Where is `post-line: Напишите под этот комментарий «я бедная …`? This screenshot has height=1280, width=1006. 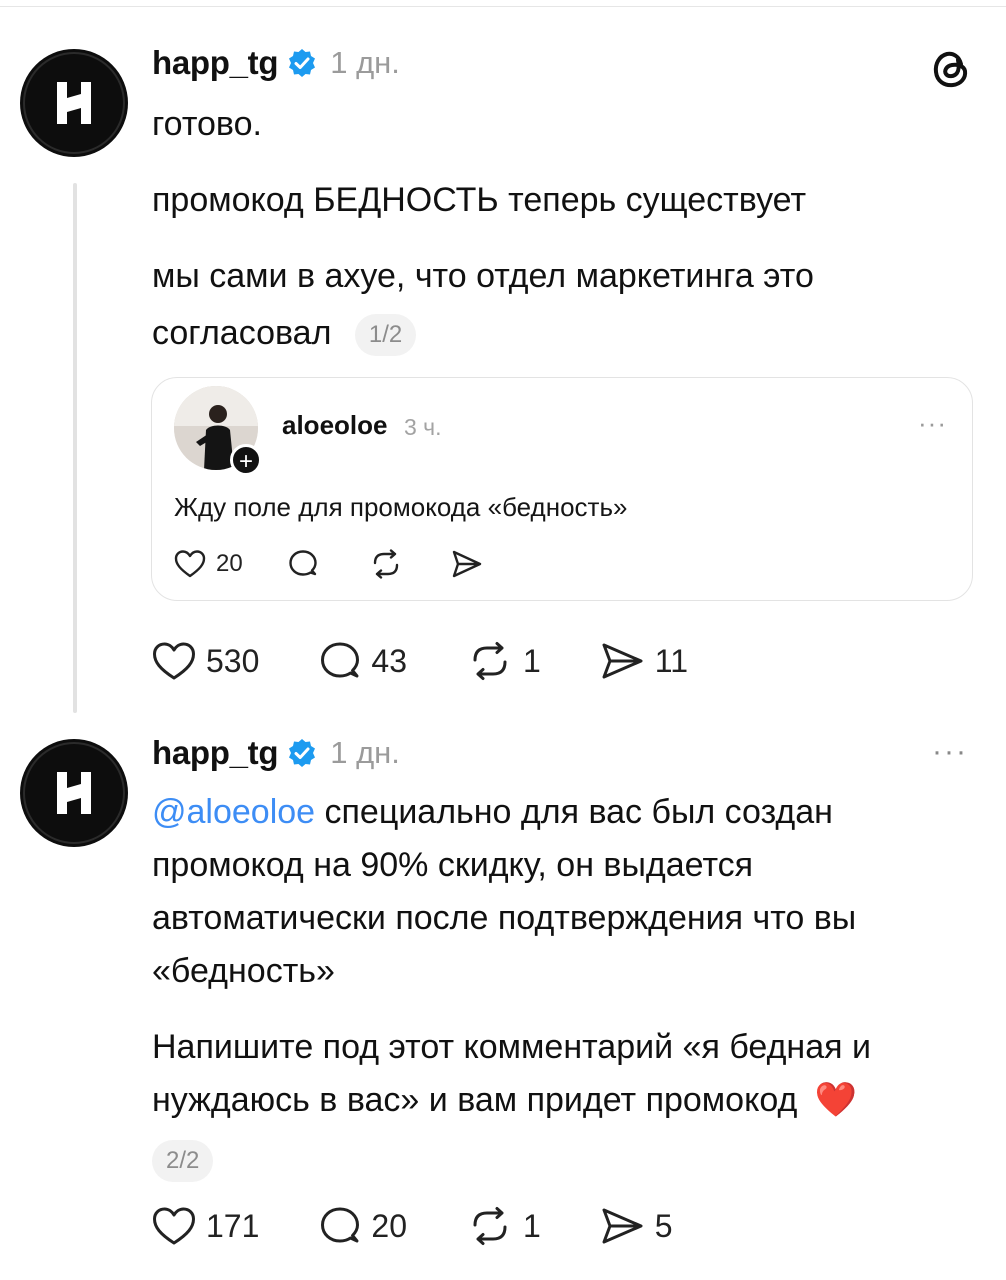 post-line: Напишите под этот комментарий «я бедная … is located at coordinates (511, 1047).